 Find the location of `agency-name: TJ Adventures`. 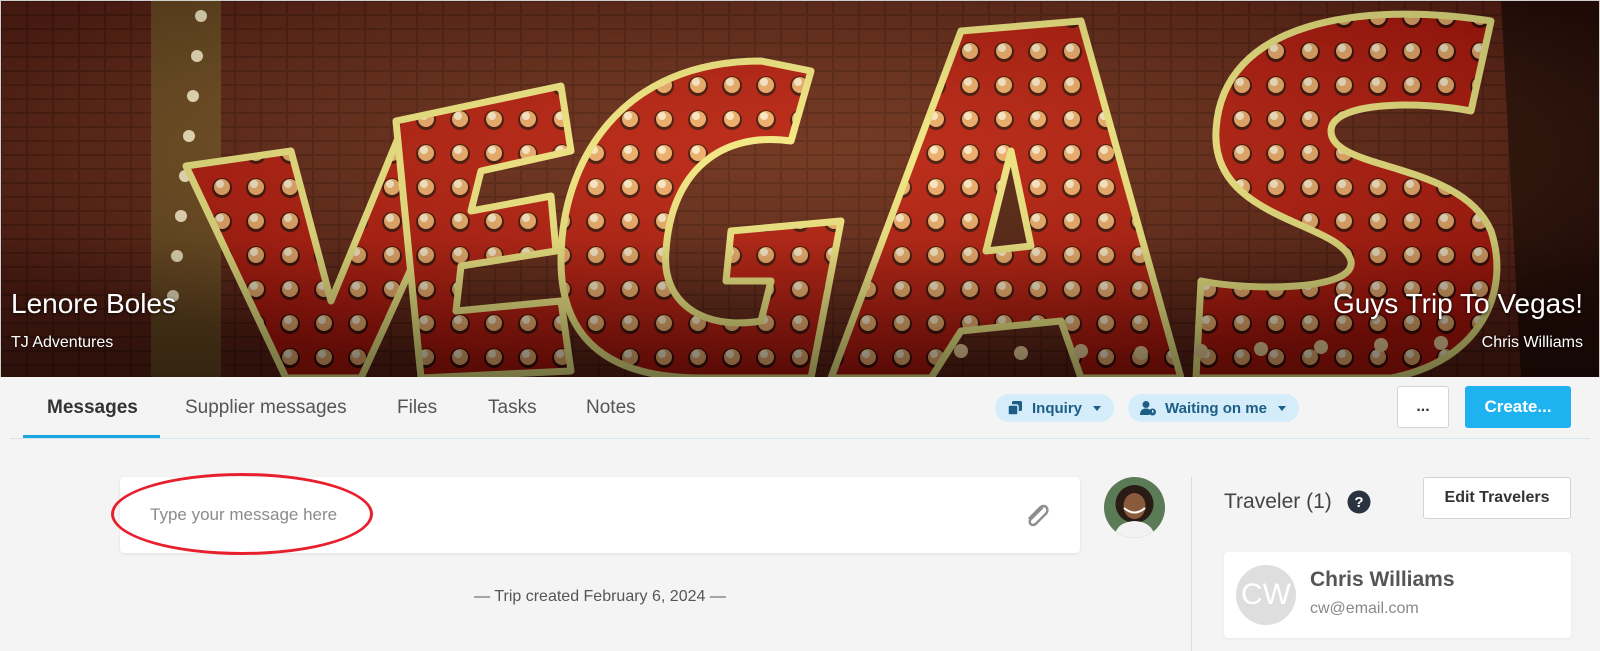

agency-name: TJ Adventures is located at coordinates (62, 342).